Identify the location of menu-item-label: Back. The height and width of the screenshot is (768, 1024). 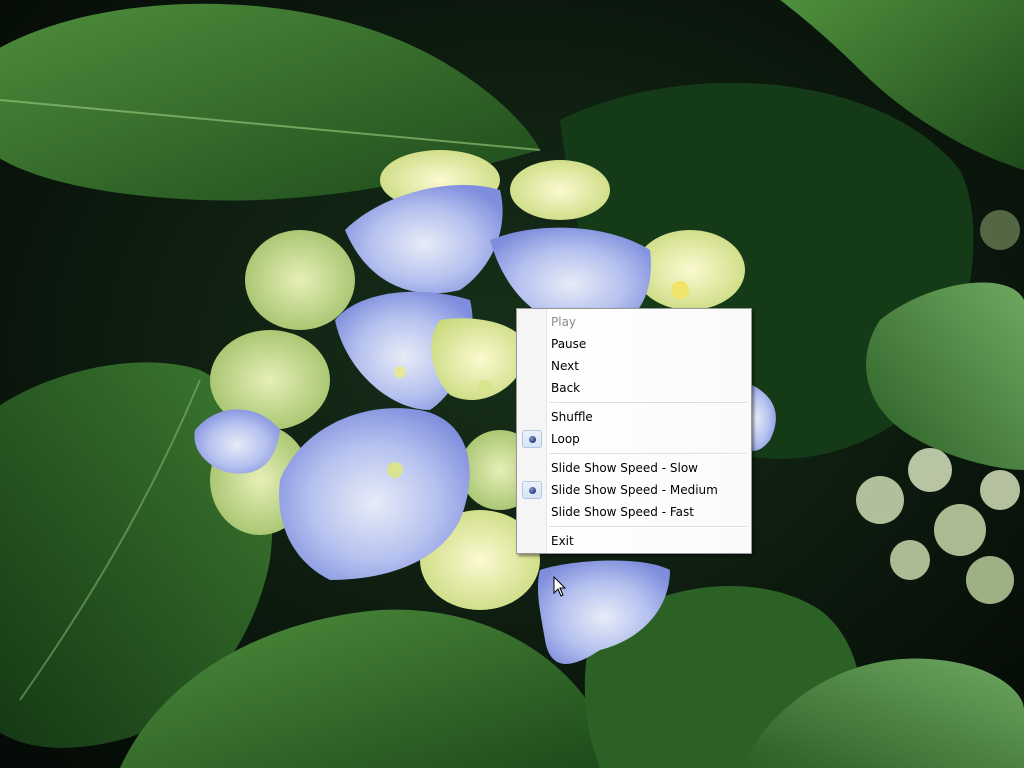
(566, 388).